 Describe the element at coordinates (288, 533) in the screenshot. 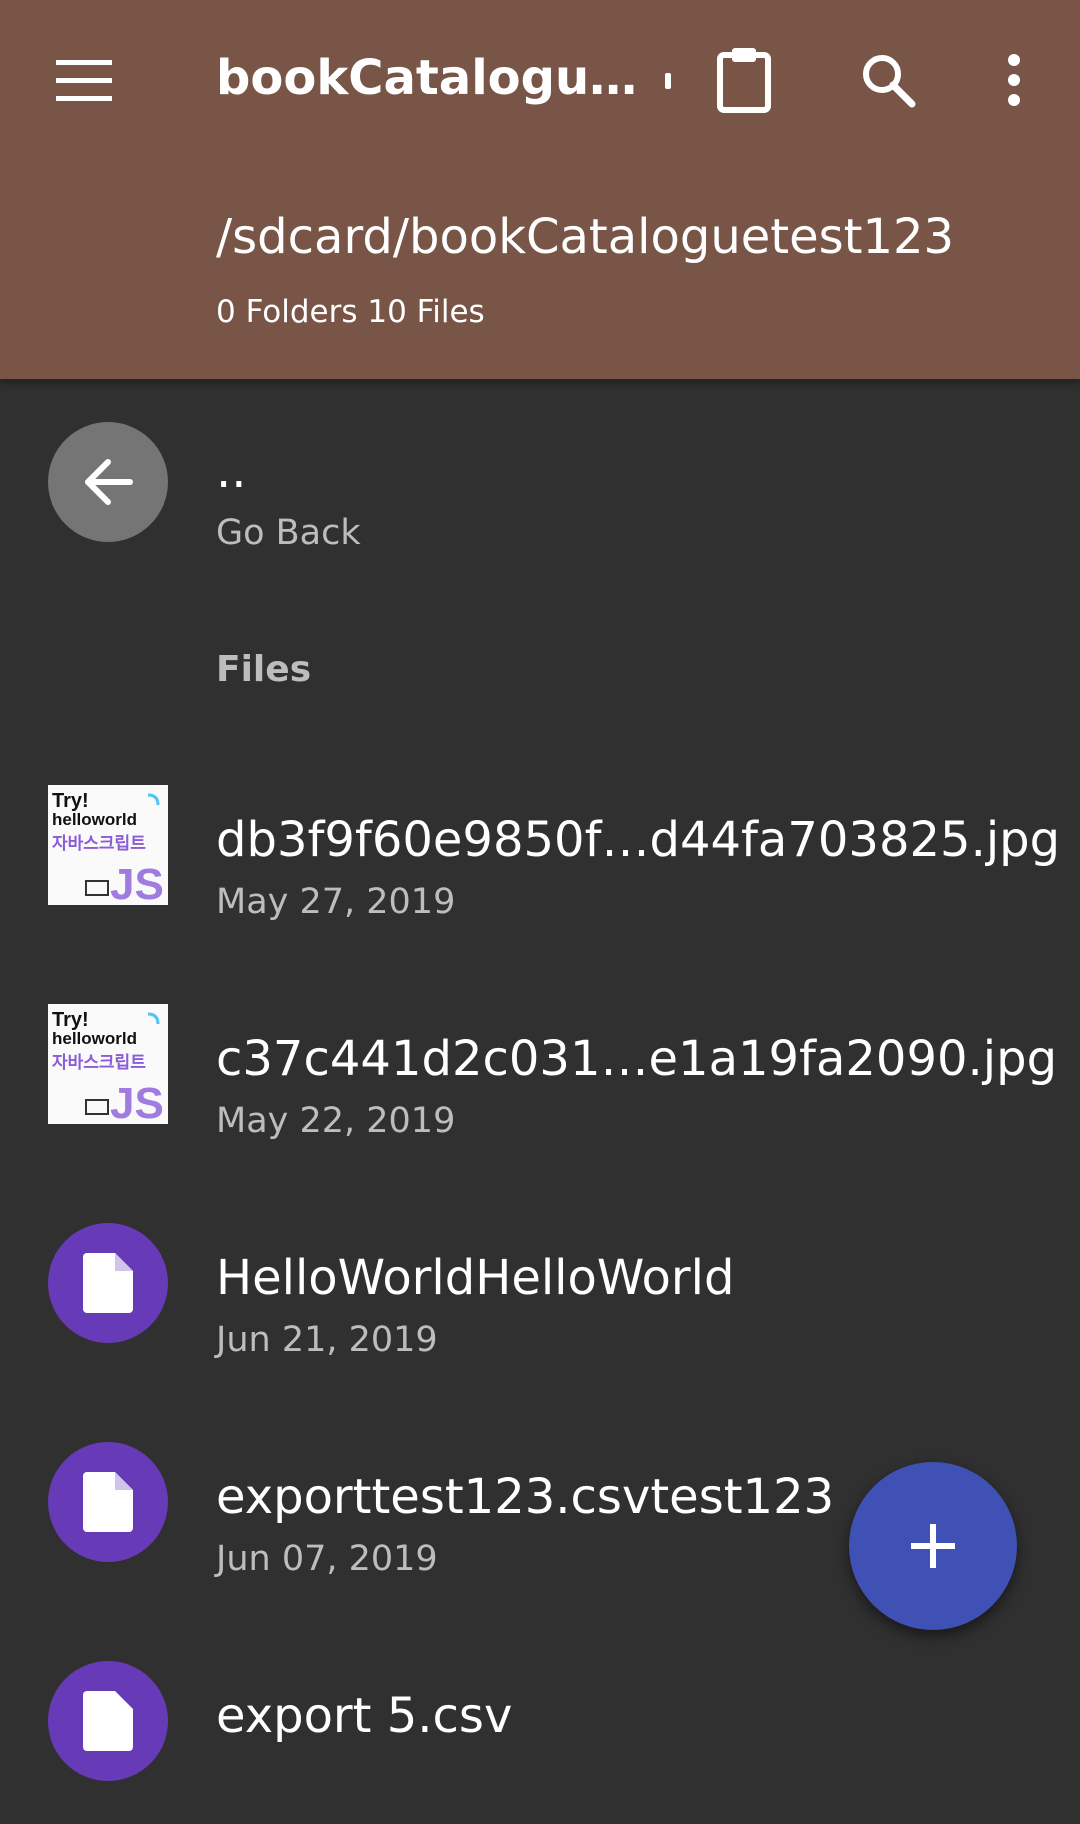

I see `go-back-subtitle: Go Back` at that location.